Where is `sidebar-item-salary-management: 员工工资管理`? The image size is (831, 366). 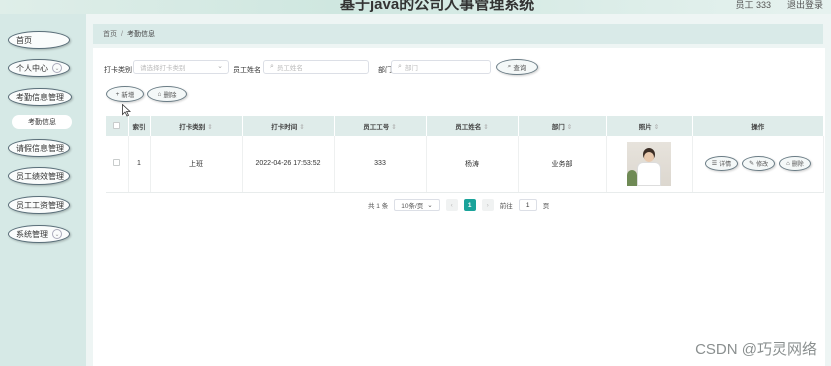
sidebar-item-salary-management: 员工工资管理 is located at coordinates (39, 205).